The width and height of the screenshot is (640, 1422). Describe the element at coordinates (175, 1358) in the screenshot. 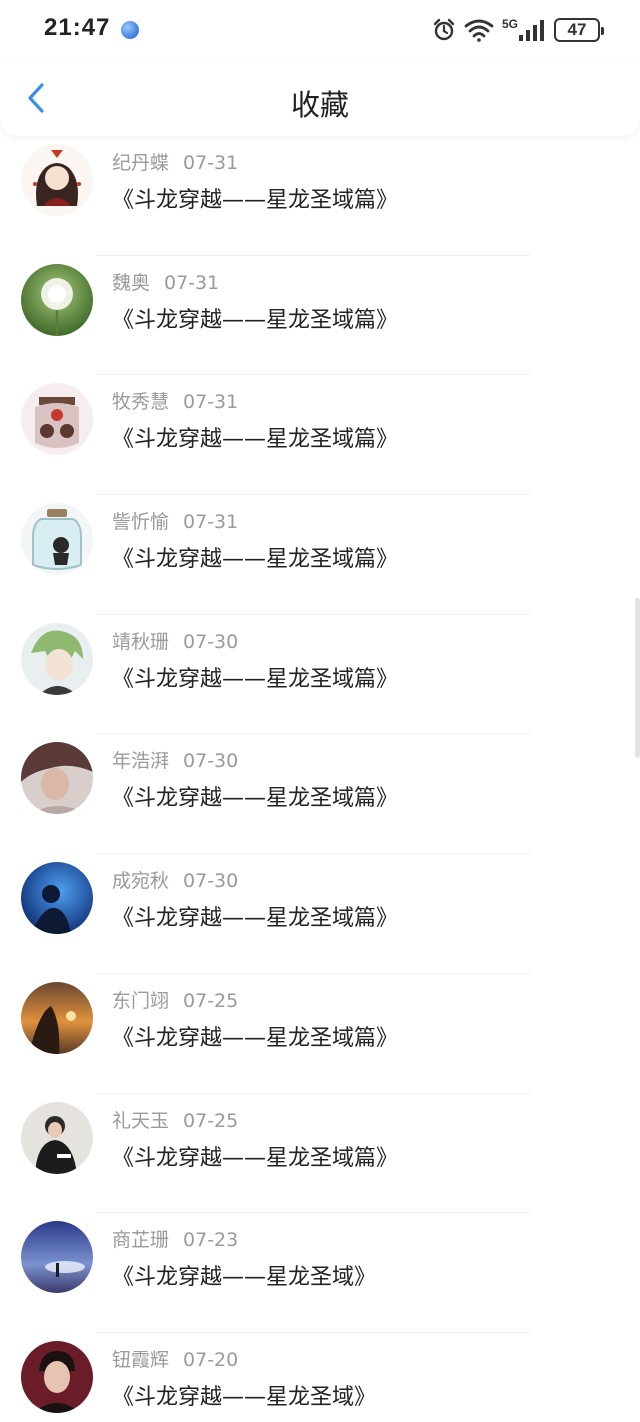

I see `item-meta: 钮霞辉 07-20` at that location.